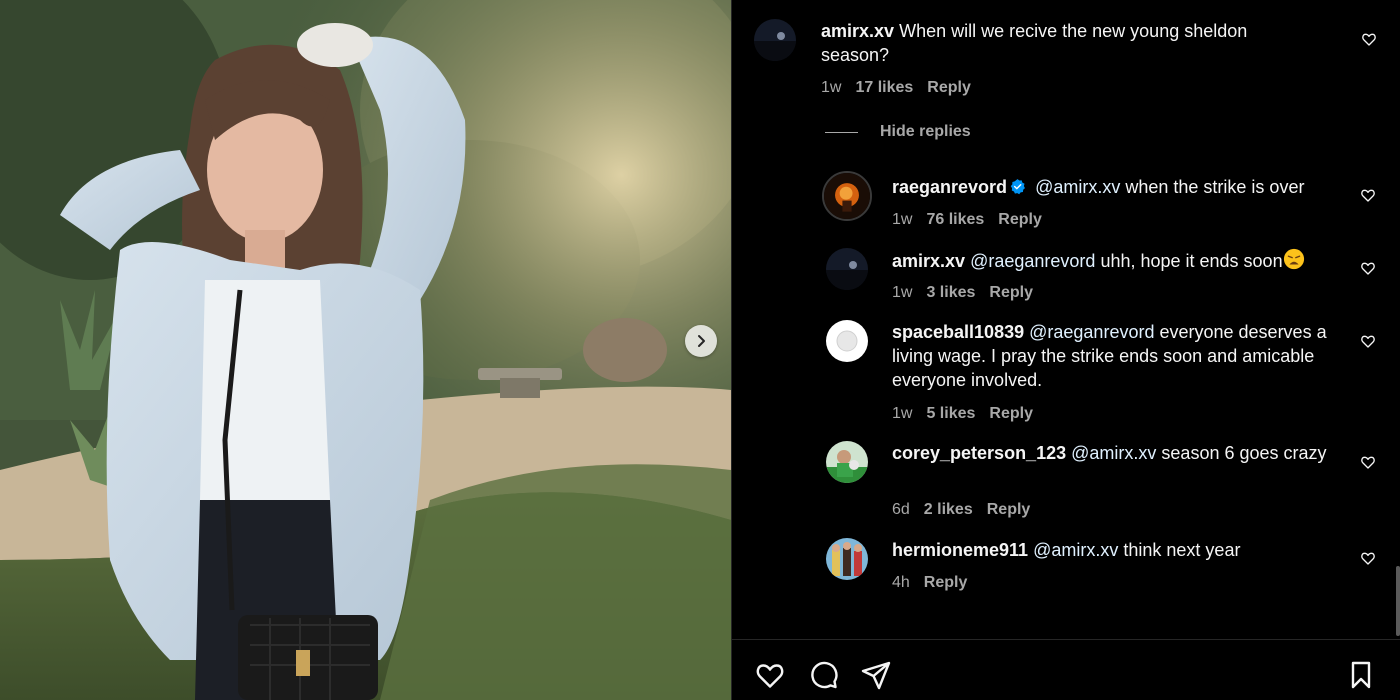  I want to click on comment-time: 6d, so click(901, 509).